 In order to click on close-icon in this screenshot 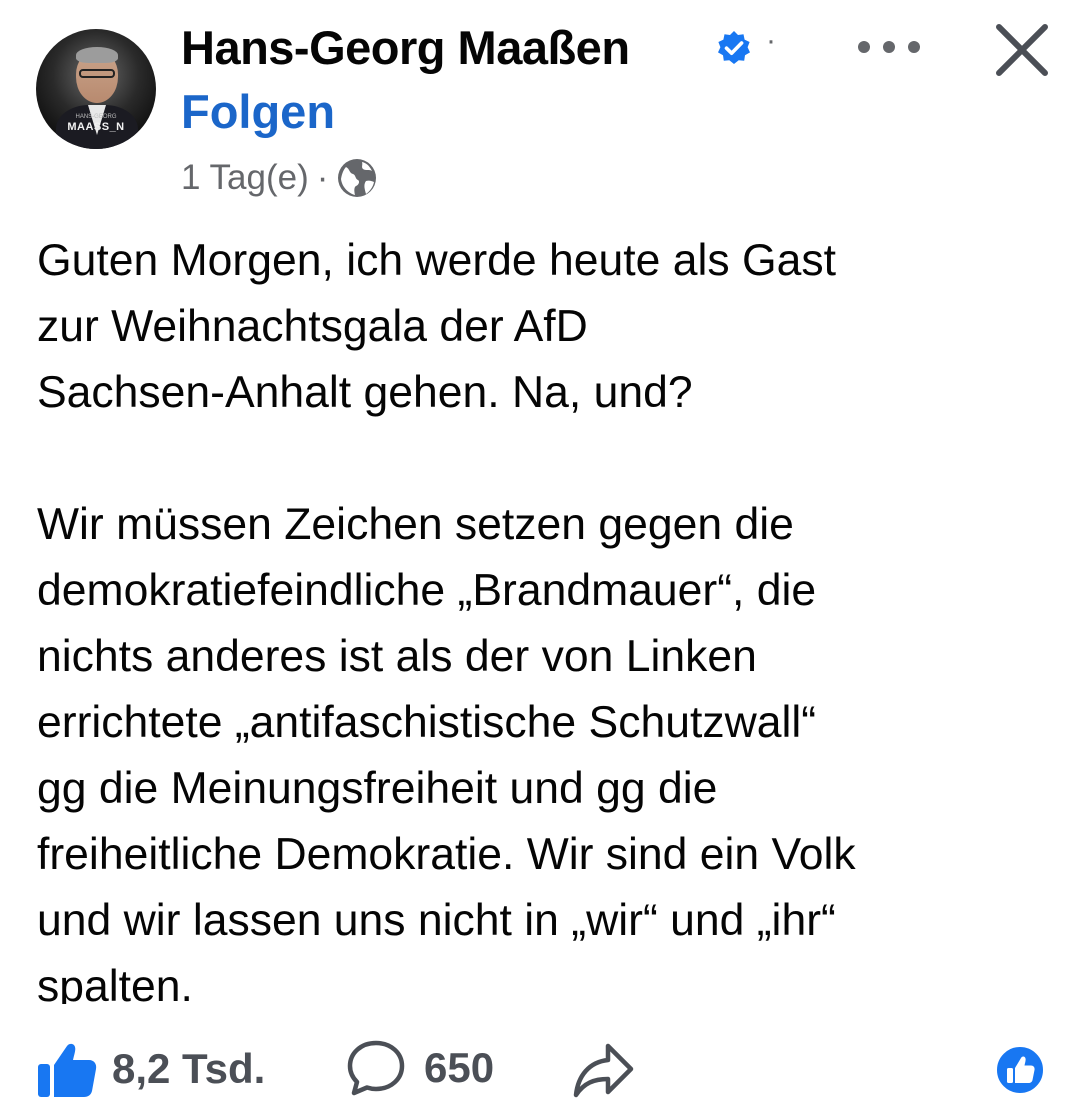, I will do `click(1022, 50)`.